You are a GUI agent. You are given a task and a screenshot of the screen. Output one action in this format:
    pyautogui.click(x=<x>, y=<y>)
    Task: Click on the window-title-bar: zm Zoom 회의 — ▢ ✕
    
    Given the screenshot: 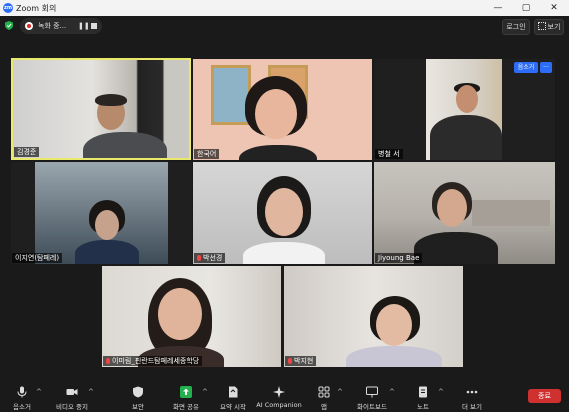 What is the action you would take?
    pyautogui.click(x=284, y=8)
    